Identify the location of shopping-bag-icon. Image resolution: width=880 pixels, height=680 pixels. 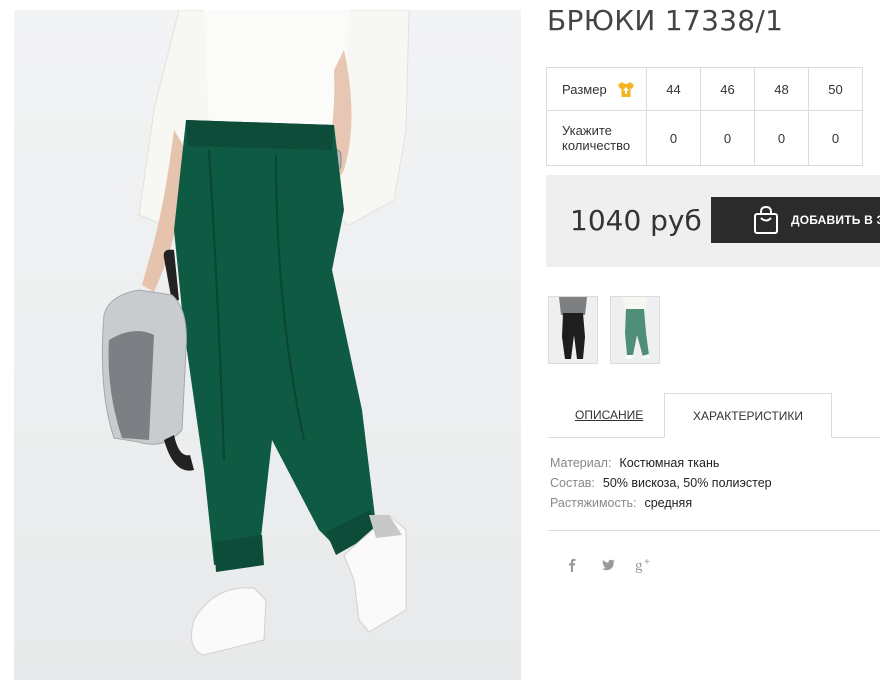
(766, 219).